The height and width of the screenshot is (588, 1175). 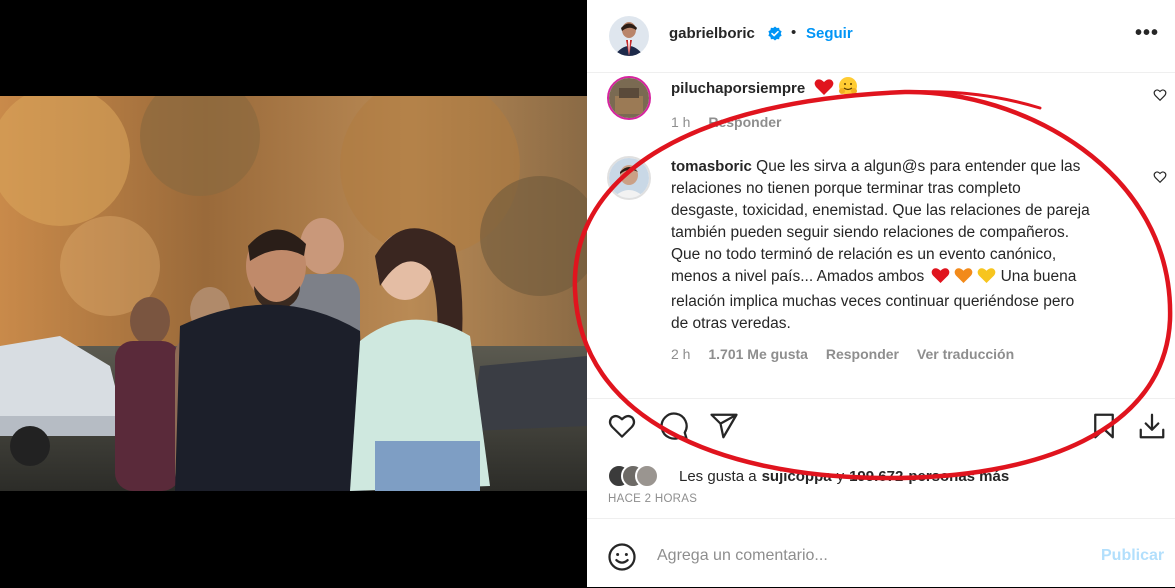 I want to click on likers-avatars, so click(x=635, y=476).